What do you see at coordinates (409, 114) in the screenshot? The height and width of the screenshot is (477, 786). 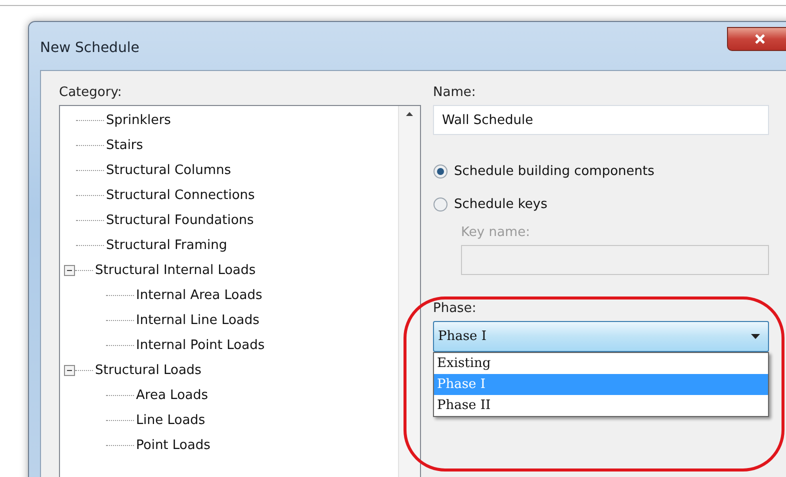 I see `scroll-up-arrow-icon` at bounding box center [409, 114].